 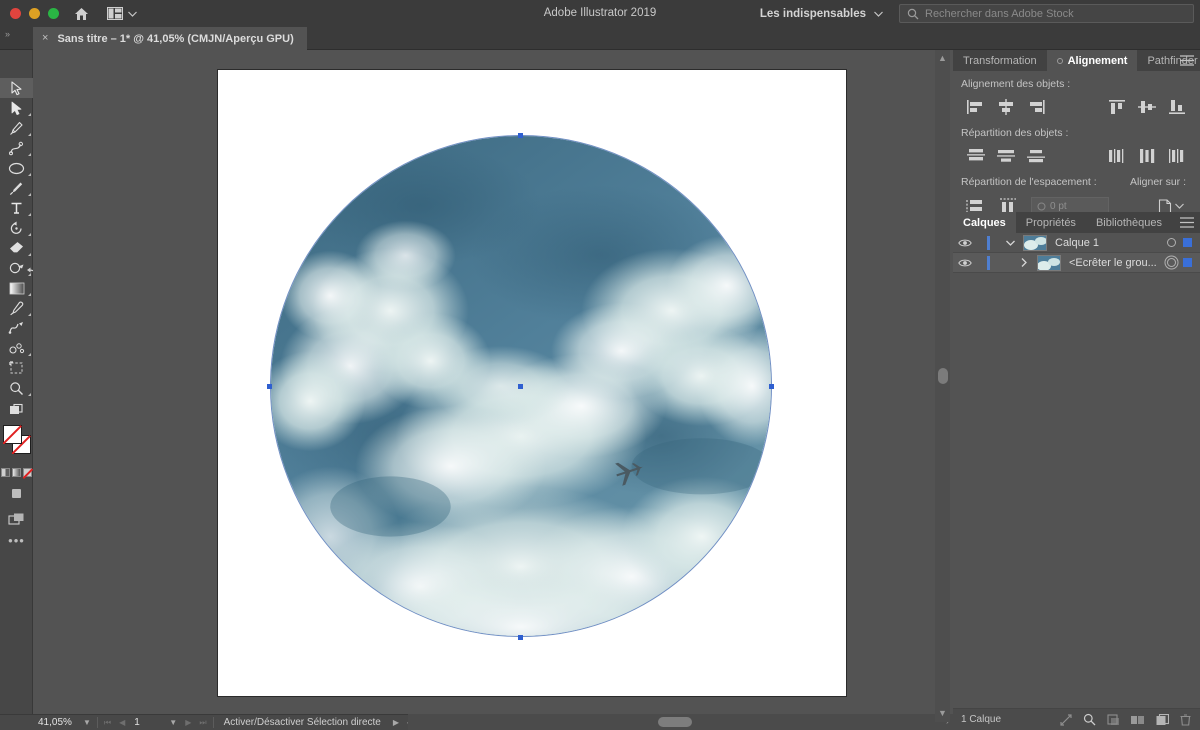 What do you see at coordinates (16, 88) in the screenshot?
I see `selection-tool` at bounding box center [16, 88].